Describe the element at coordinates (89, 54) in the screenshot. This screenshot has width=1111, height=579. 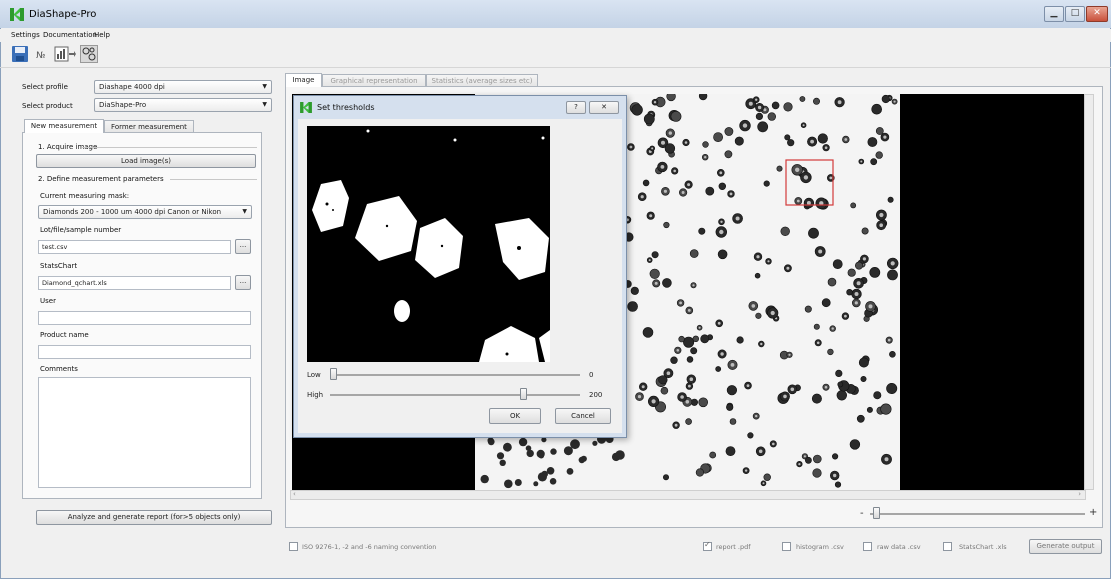
I see `objects-icon` at that location.